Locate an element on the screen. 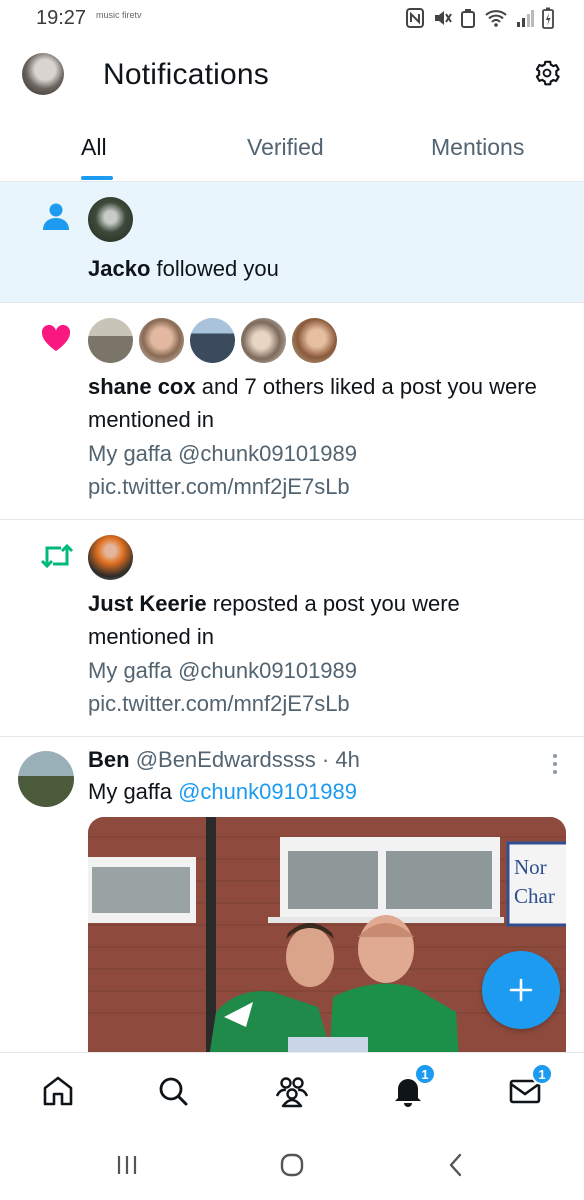 The width and height of the screenshot is (584, 1200). home-icon is located at coordinates (58, 1091).